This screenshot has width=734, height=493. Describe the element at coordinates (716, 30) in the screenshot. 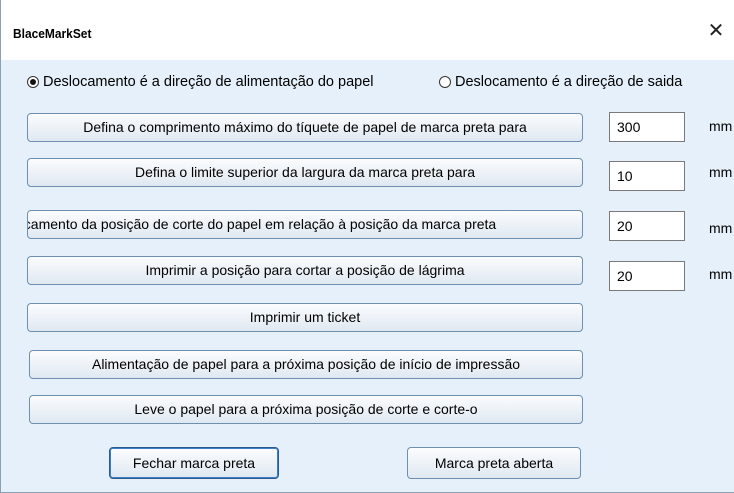

I see `close-icon: ✕` at that location.